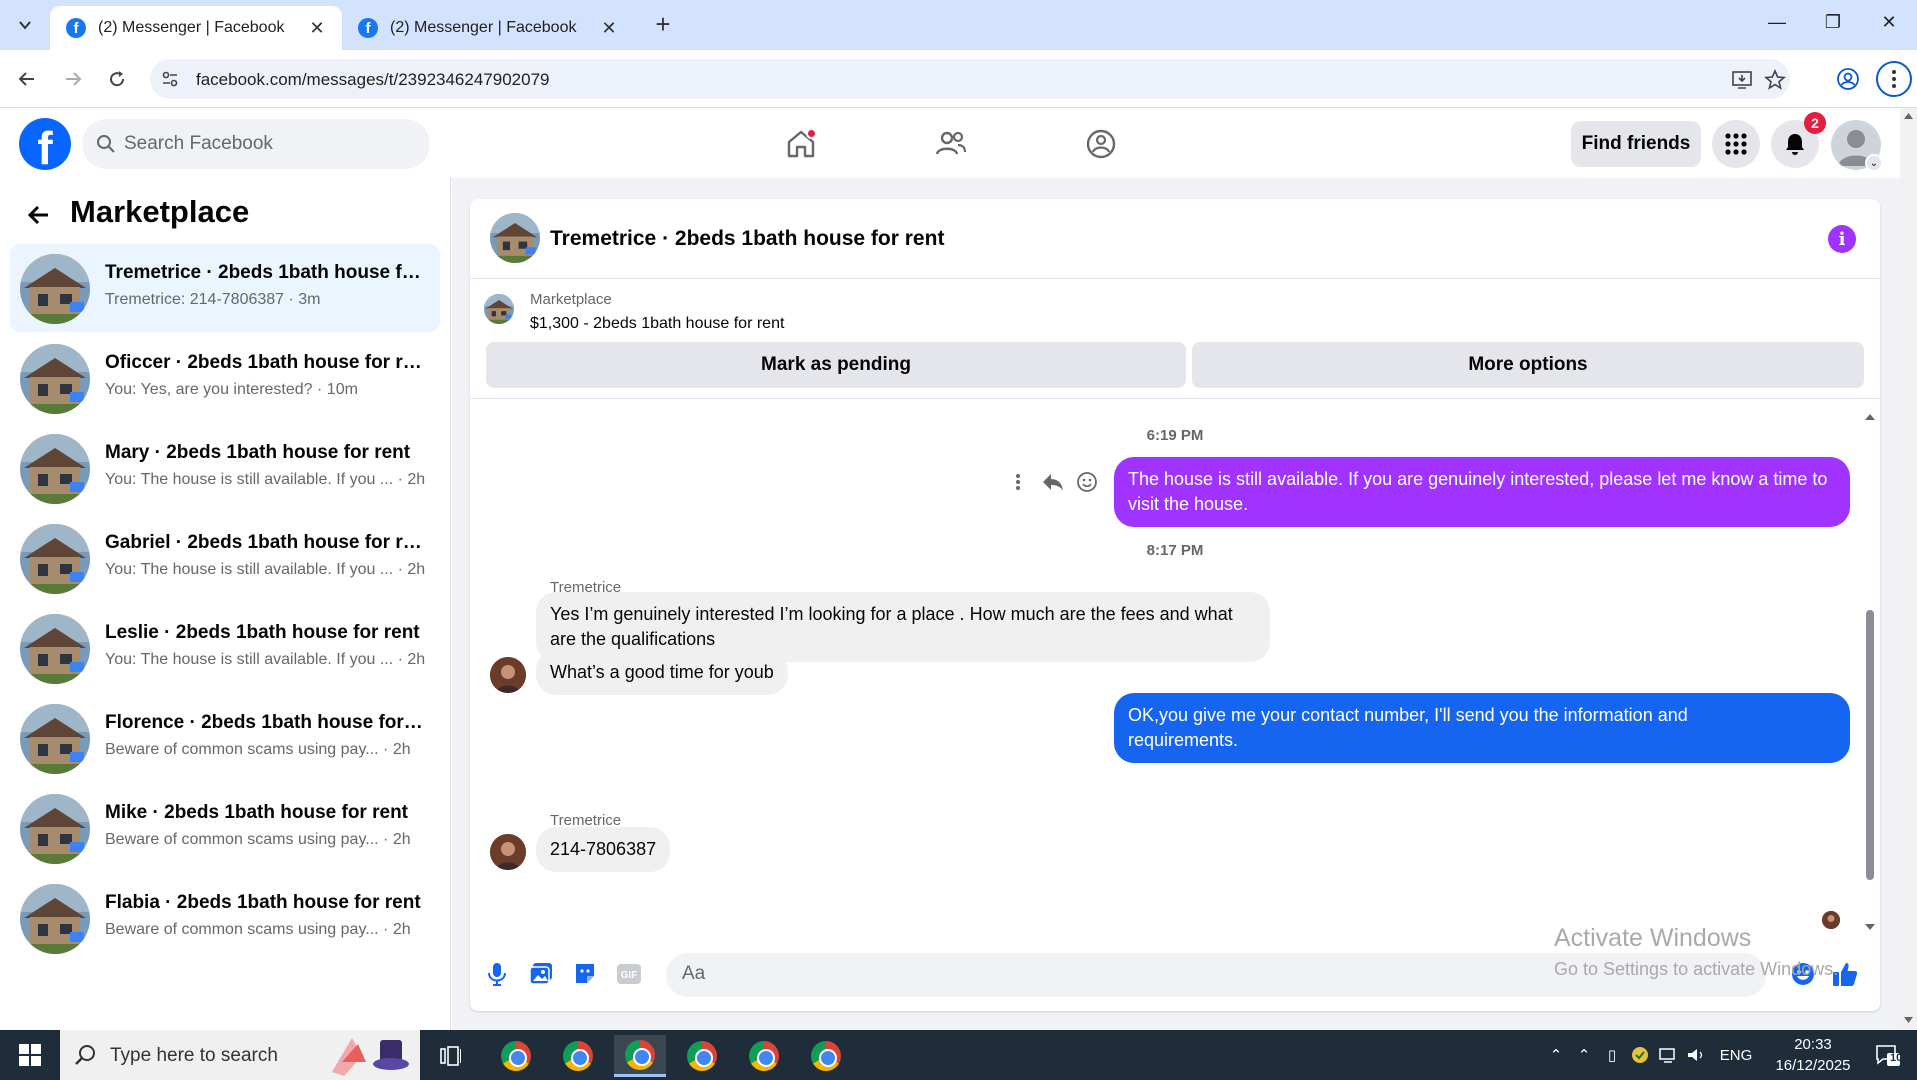 The width and height of the screenshot is (1917, 1080). I want to click on conversation-preview: You: Yes, are you interested? · 10m, so click(231, 389).